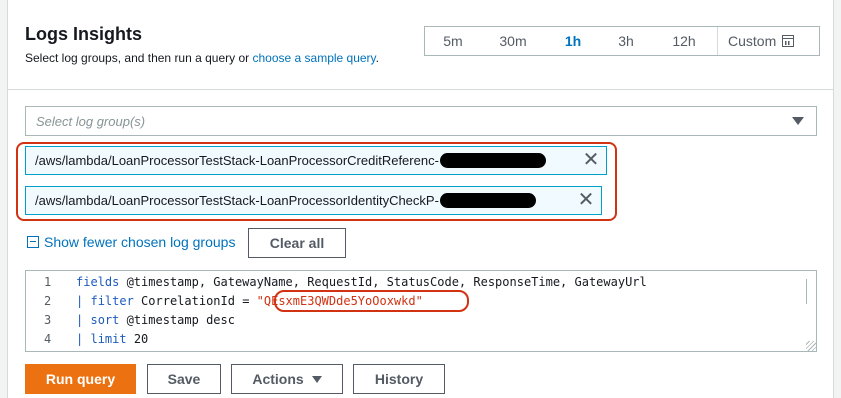  Describe the element at coordinates (108, 339) in the screenshot. I see `keyword: limit` at that location.